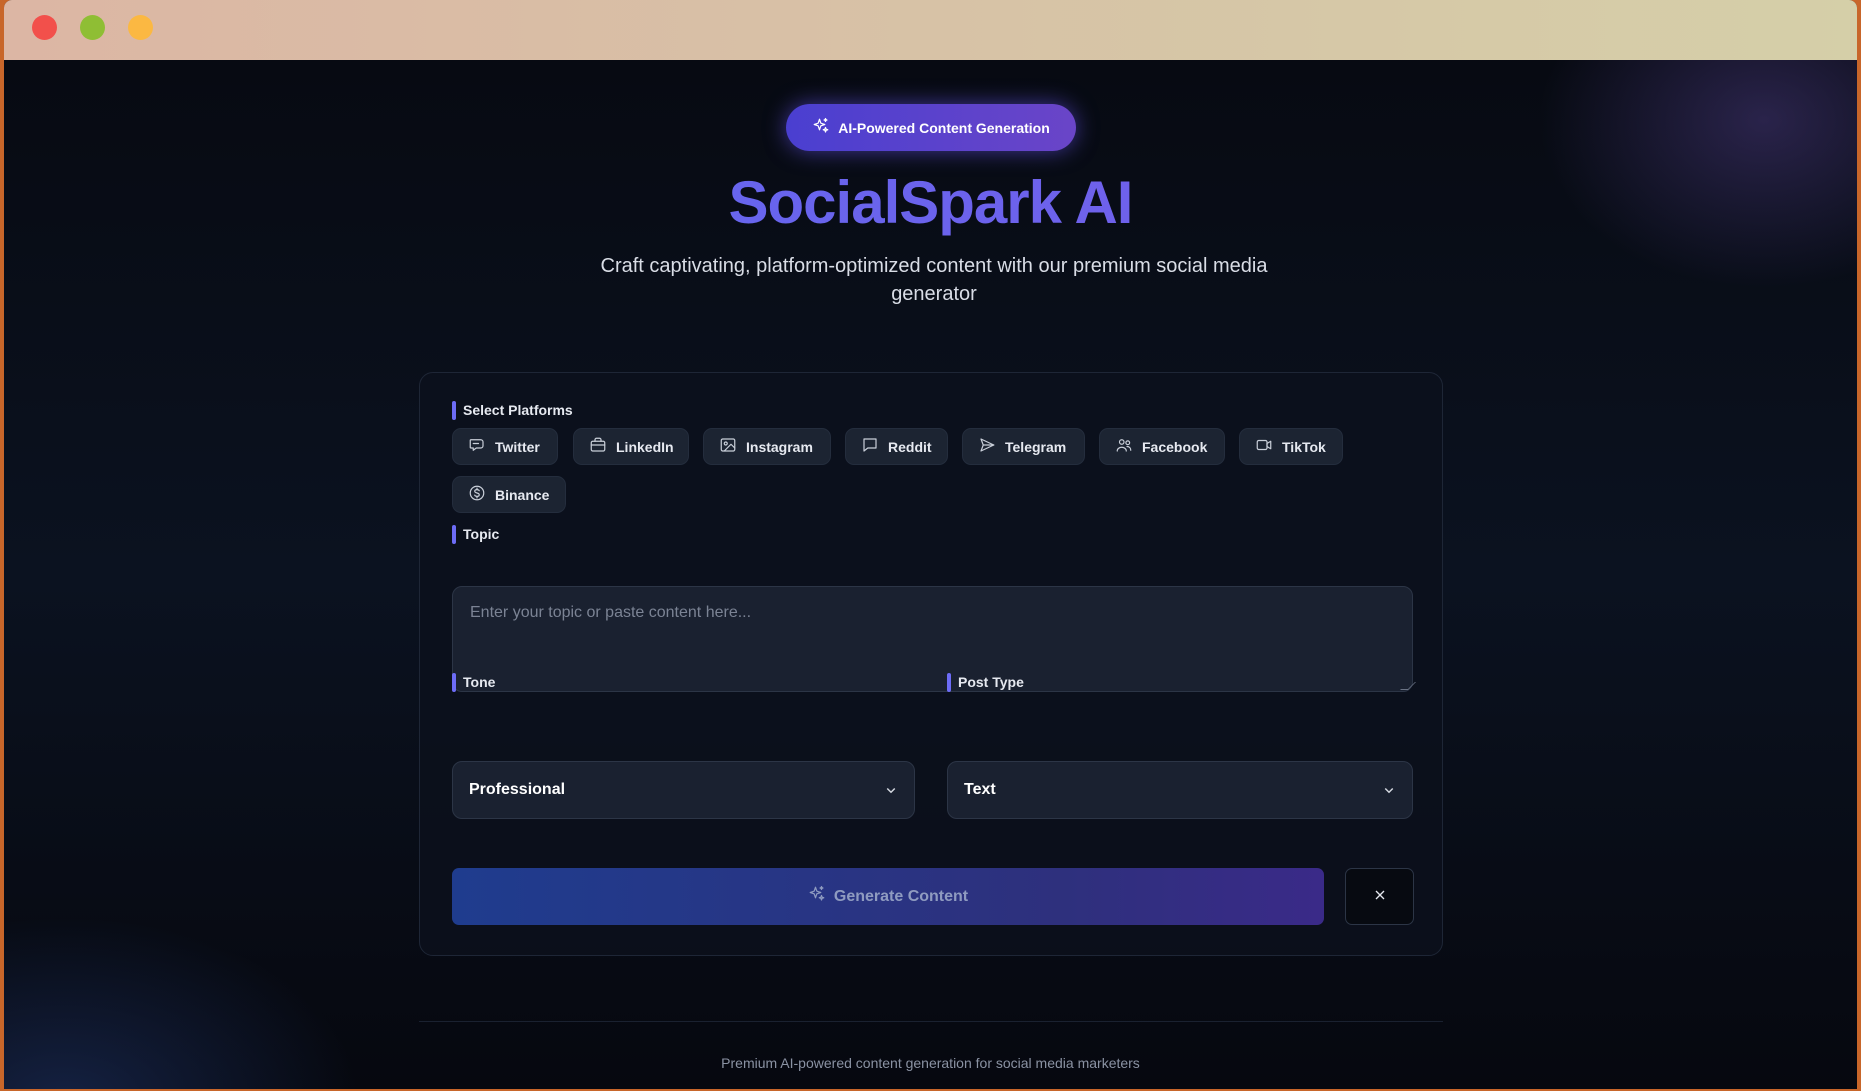 The width and height of the screenshot is (1861, 1091). What do you see at coordinates (910, 446) in the screenshot?
I see `platform-chip-label: Reddit` at bounding box center [910, 446].